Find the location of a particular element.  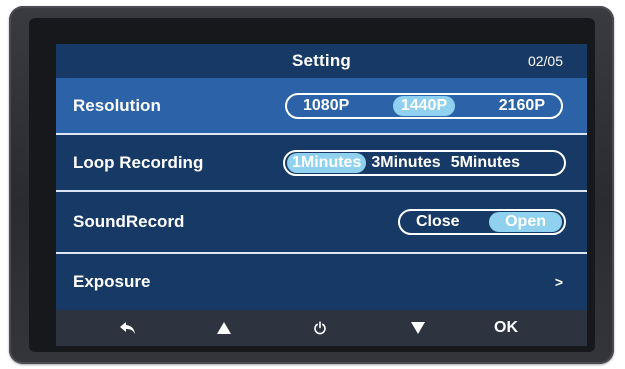

option-close: Close is located at coordinates (438, 222).